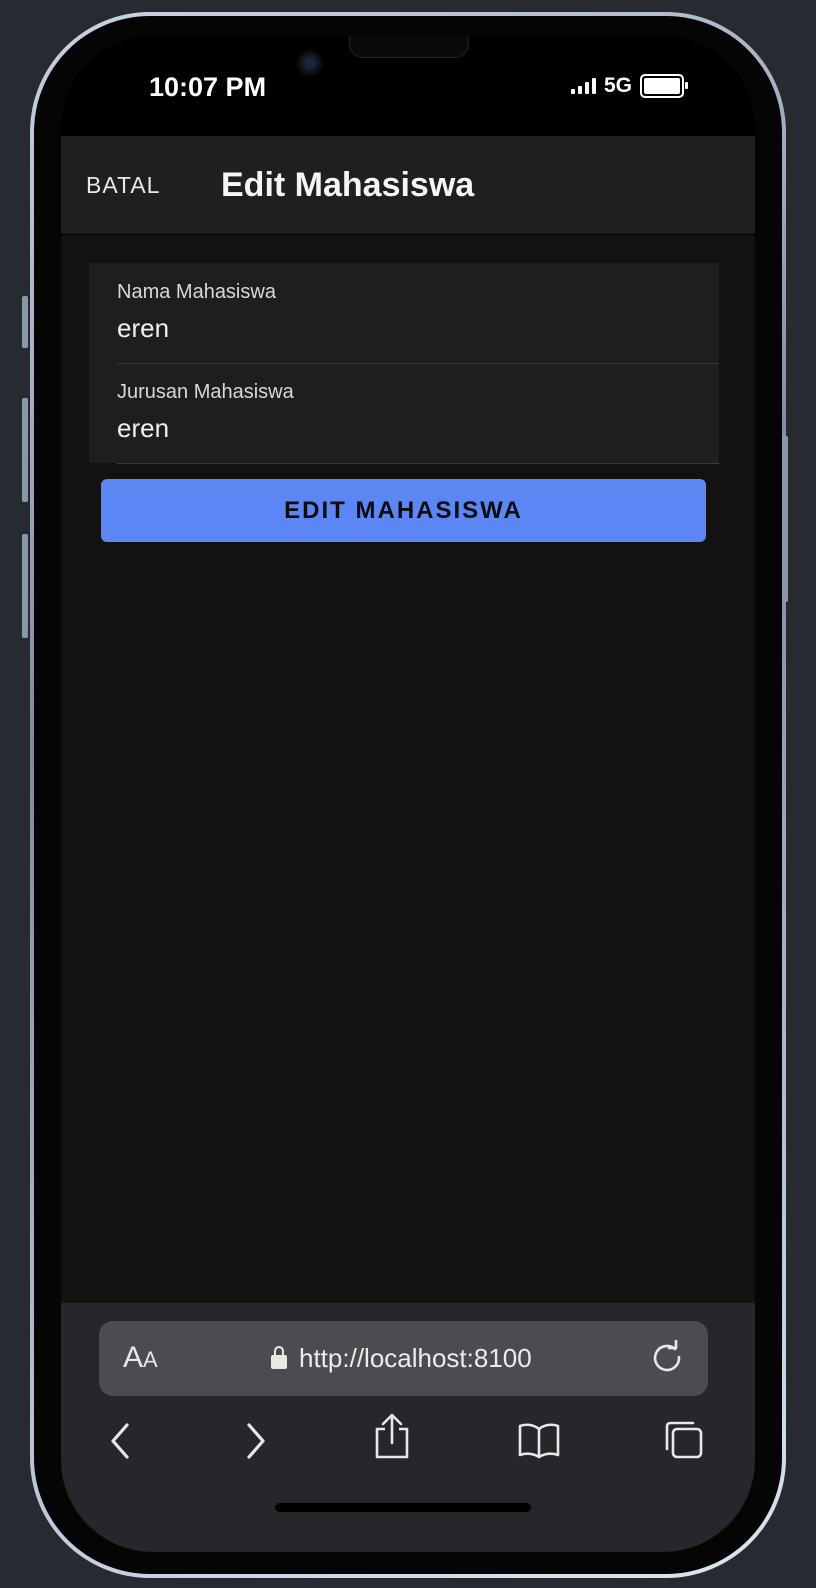  I want to click on power-button, so click(785, 519).